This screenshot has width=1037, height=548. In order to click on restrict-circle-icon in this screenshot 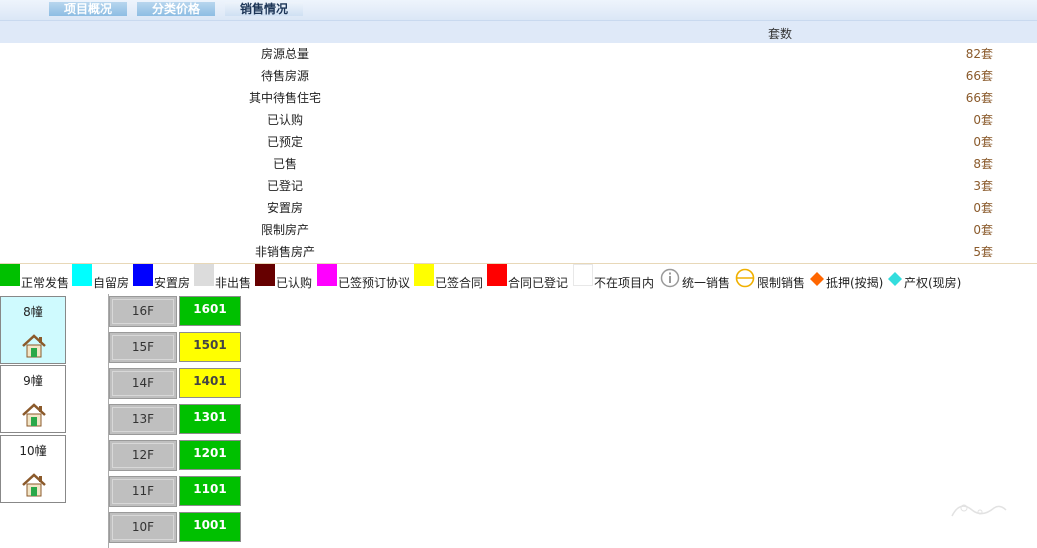, I will do `click(745, 278)`.